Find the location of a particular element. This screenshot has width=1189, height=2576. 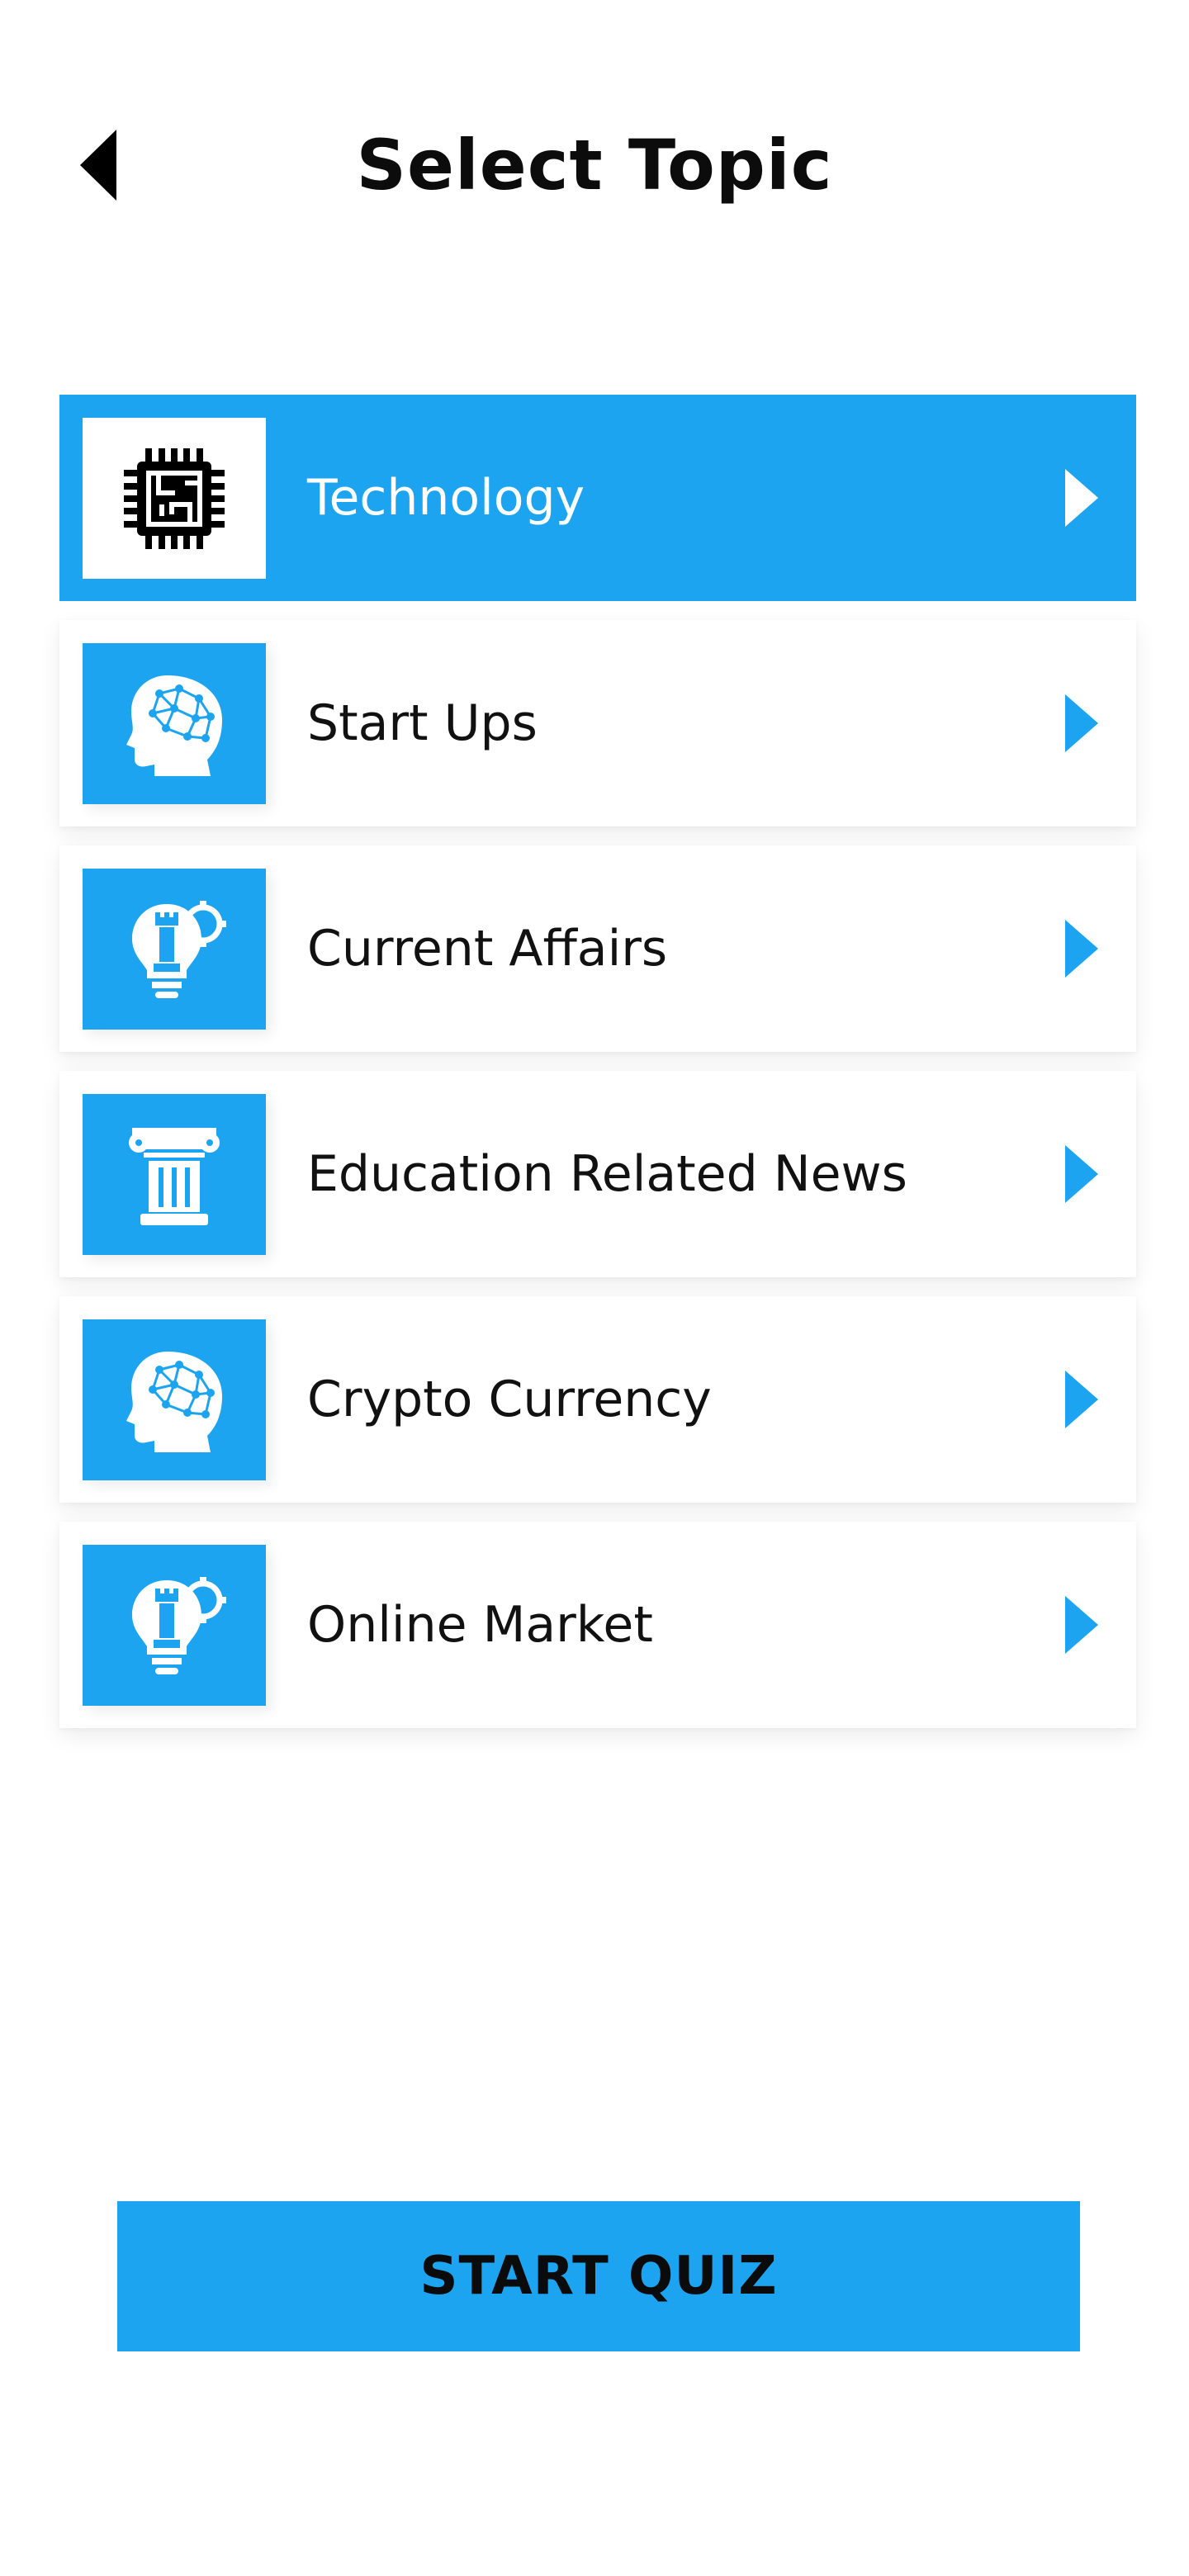

header: Select Topic is located at coordinates (594, 165).